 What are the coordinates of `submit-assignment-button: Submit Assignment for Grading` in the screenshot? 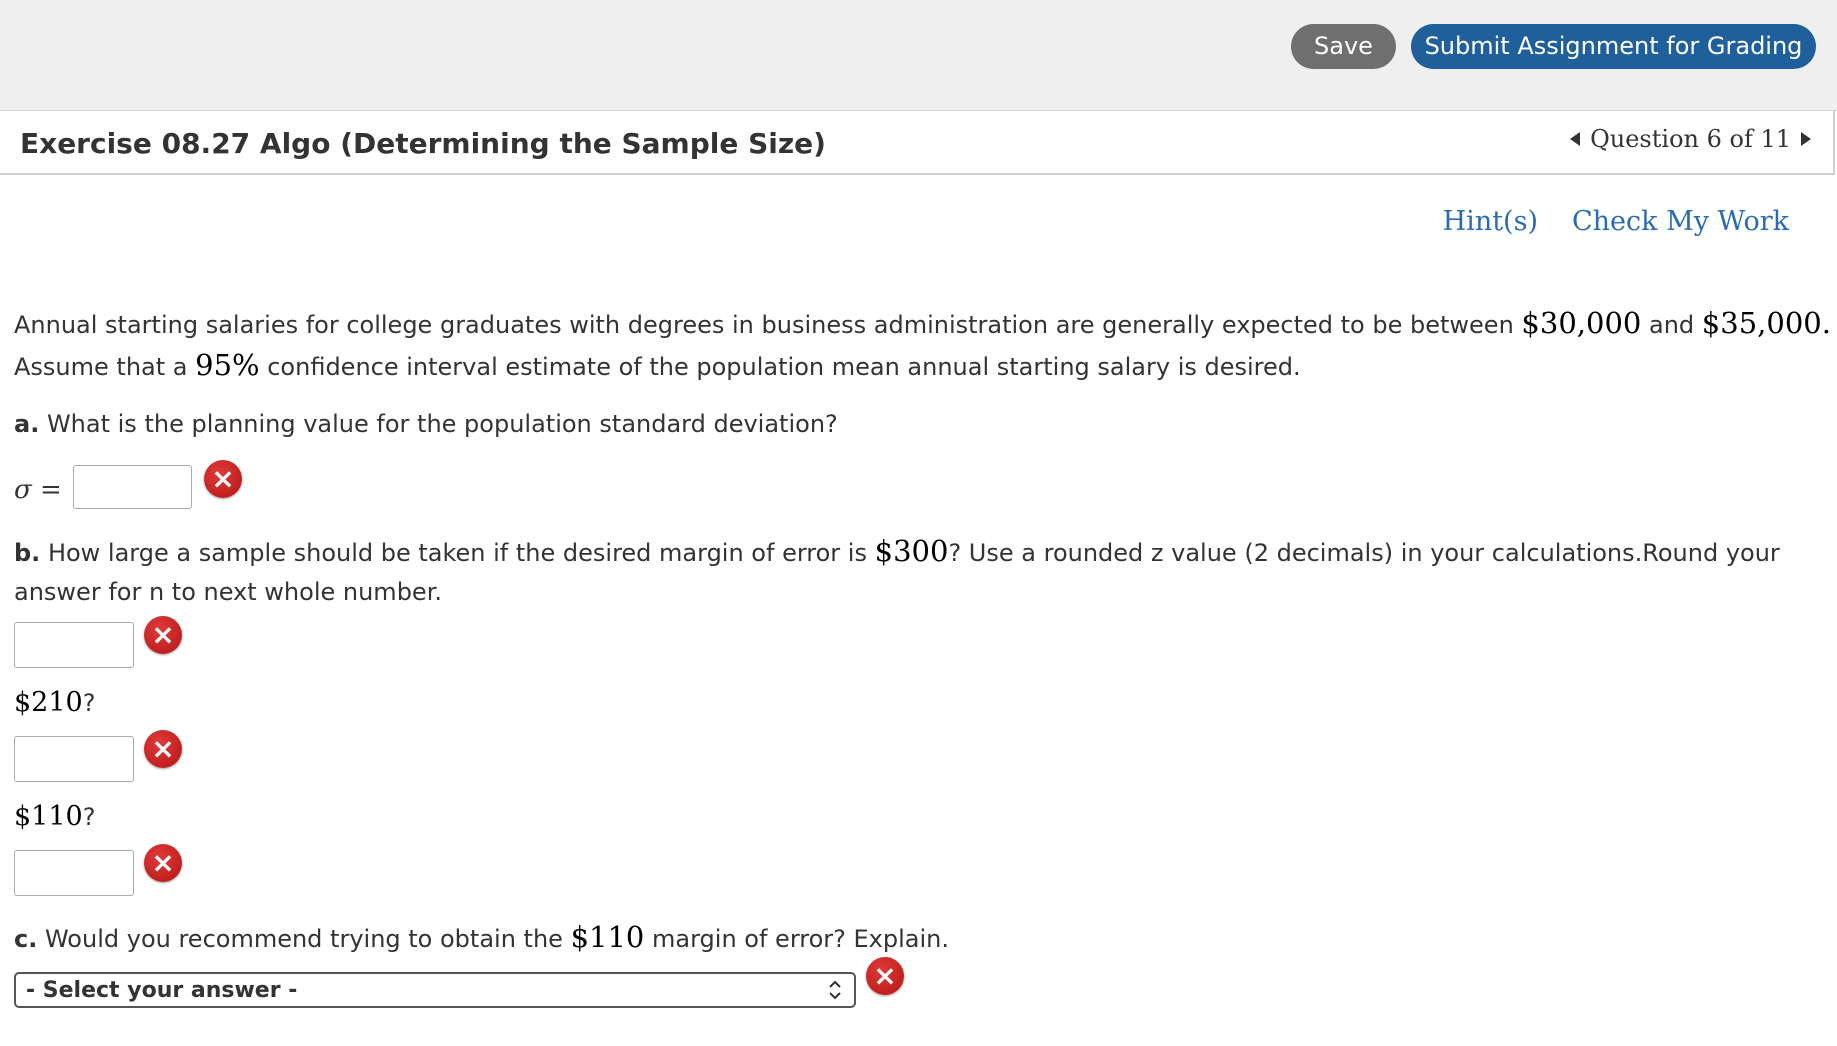 It's located at (1613, 46).